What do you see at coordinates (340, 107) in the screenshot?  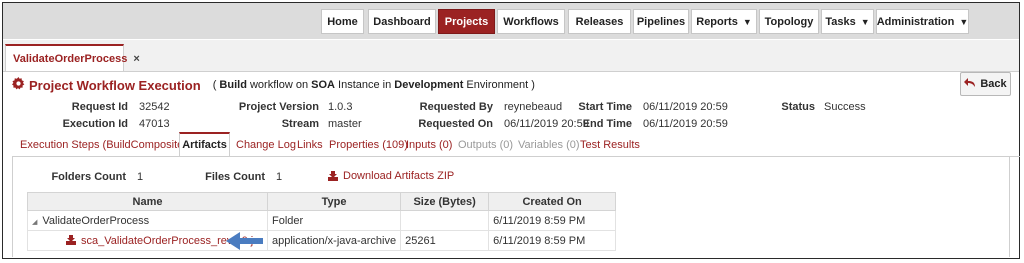 I see `project-version-value: 1.0.3` at bounding box center [340, 107].